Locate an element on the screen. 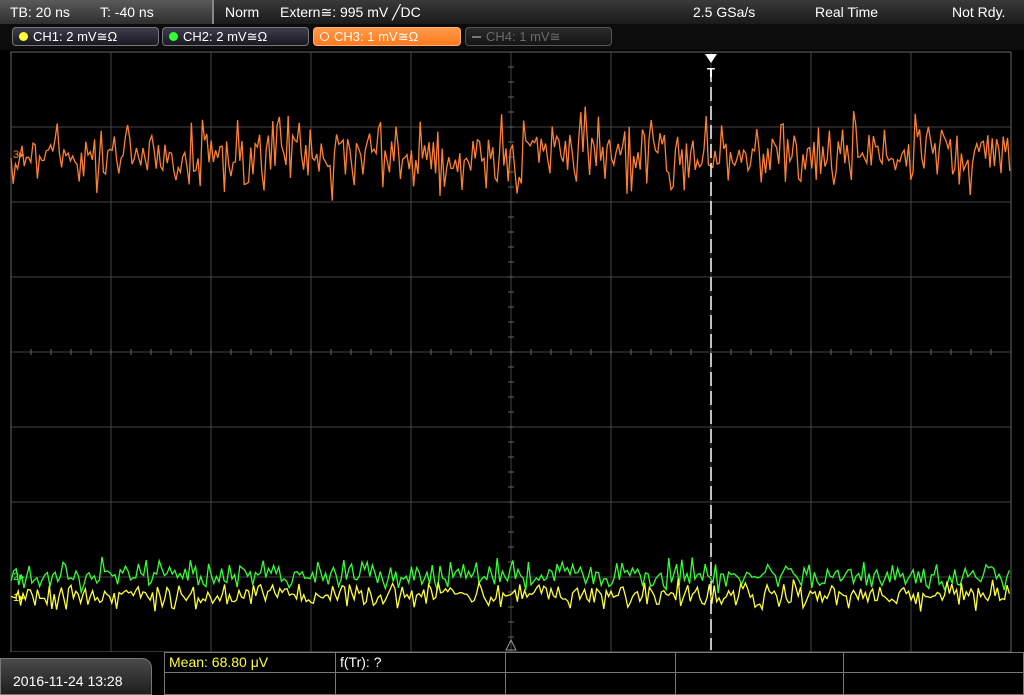  status-label: Not Rdy. is located at coordinates (979, 12).